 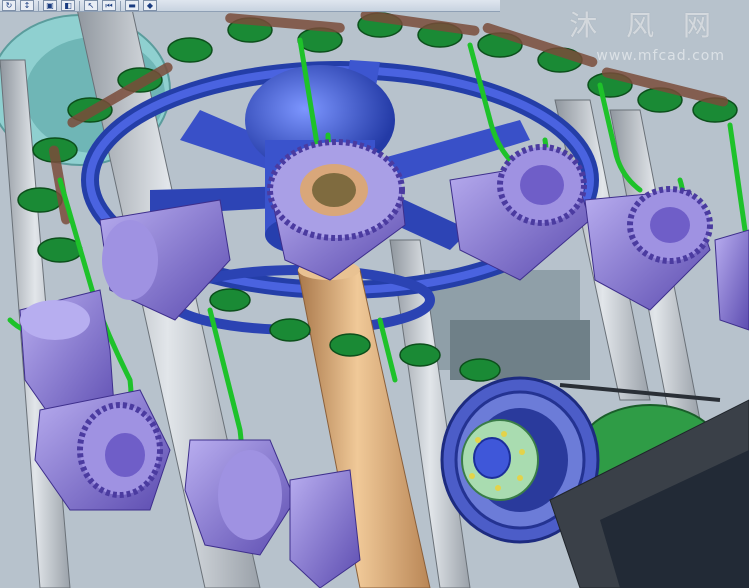 I want to click on appearance-icon: ◆, so click(x=150, y=5).